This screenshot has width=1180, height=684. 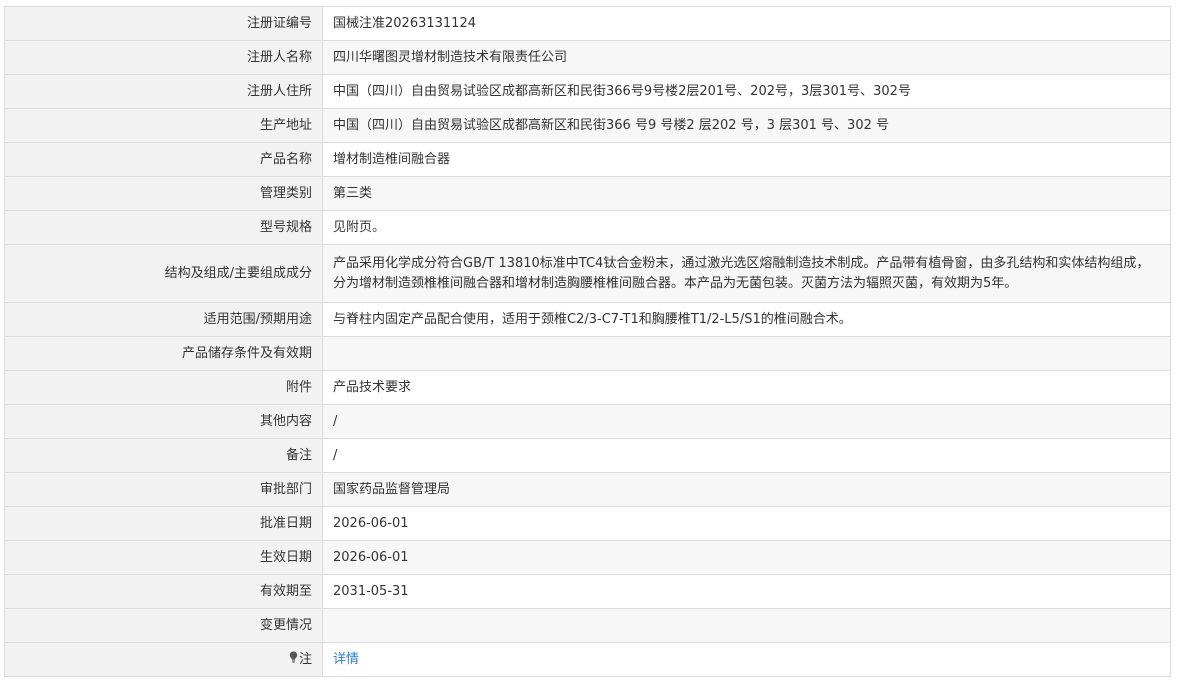 I want to click on table-row: 变更情况, so click(x=587, y=625).